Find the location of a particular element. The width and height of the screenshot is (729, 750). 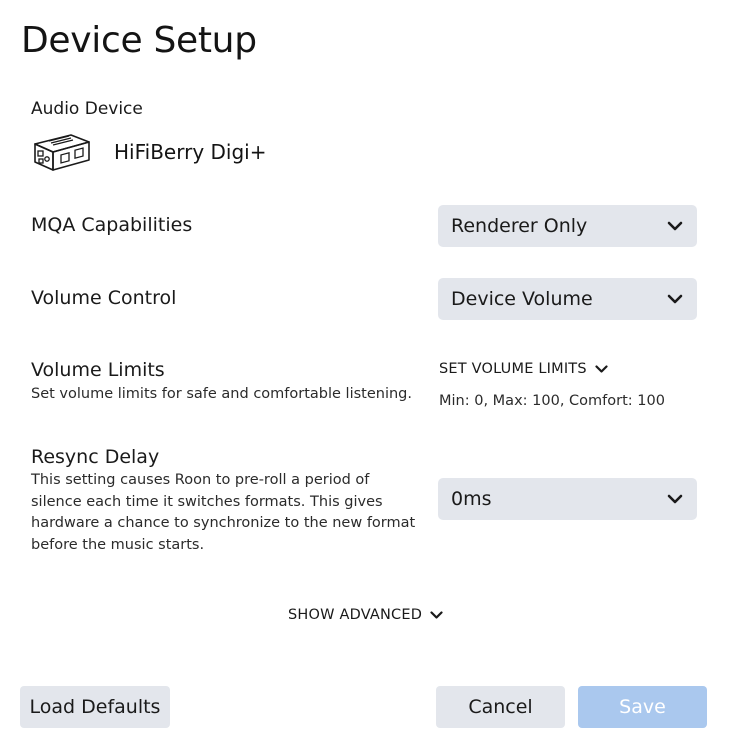

mqa-capabilities-select: Renderer Only is located at coordinates (567, 226).